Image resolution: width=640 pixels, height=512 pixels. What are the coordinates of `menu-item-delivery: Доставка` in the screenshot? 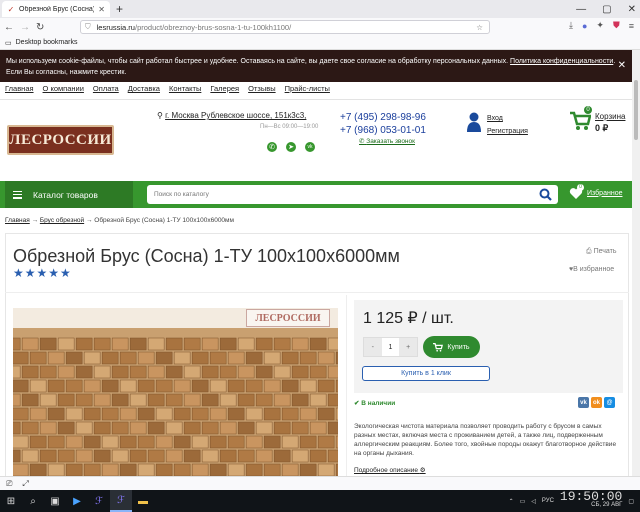 It's located at (144, 88).